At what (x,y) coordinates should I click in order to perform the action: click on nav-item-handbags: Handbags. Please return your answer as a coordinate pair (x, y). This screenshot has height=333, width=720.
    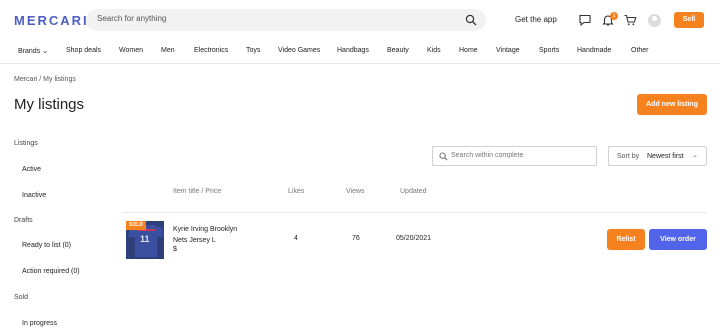
    Looking at the image, I should click on (353, 50).